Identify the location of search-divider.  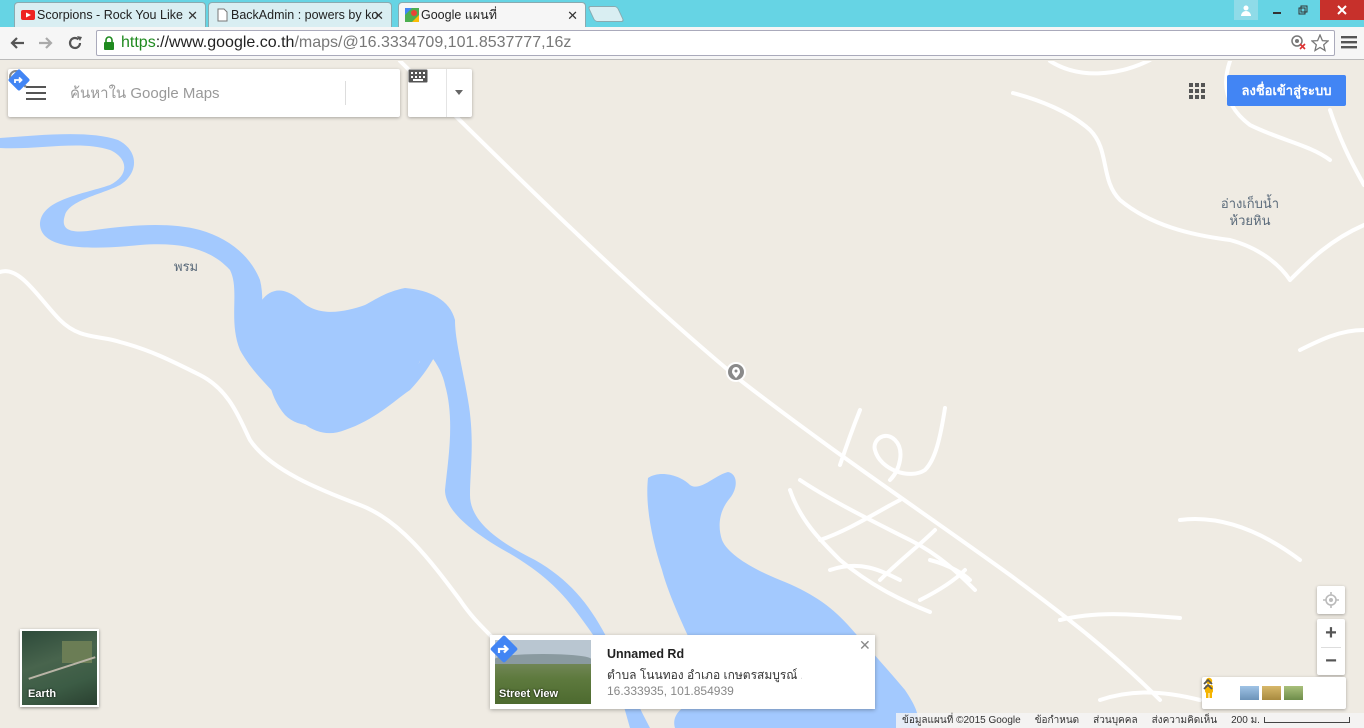
(345, 93).